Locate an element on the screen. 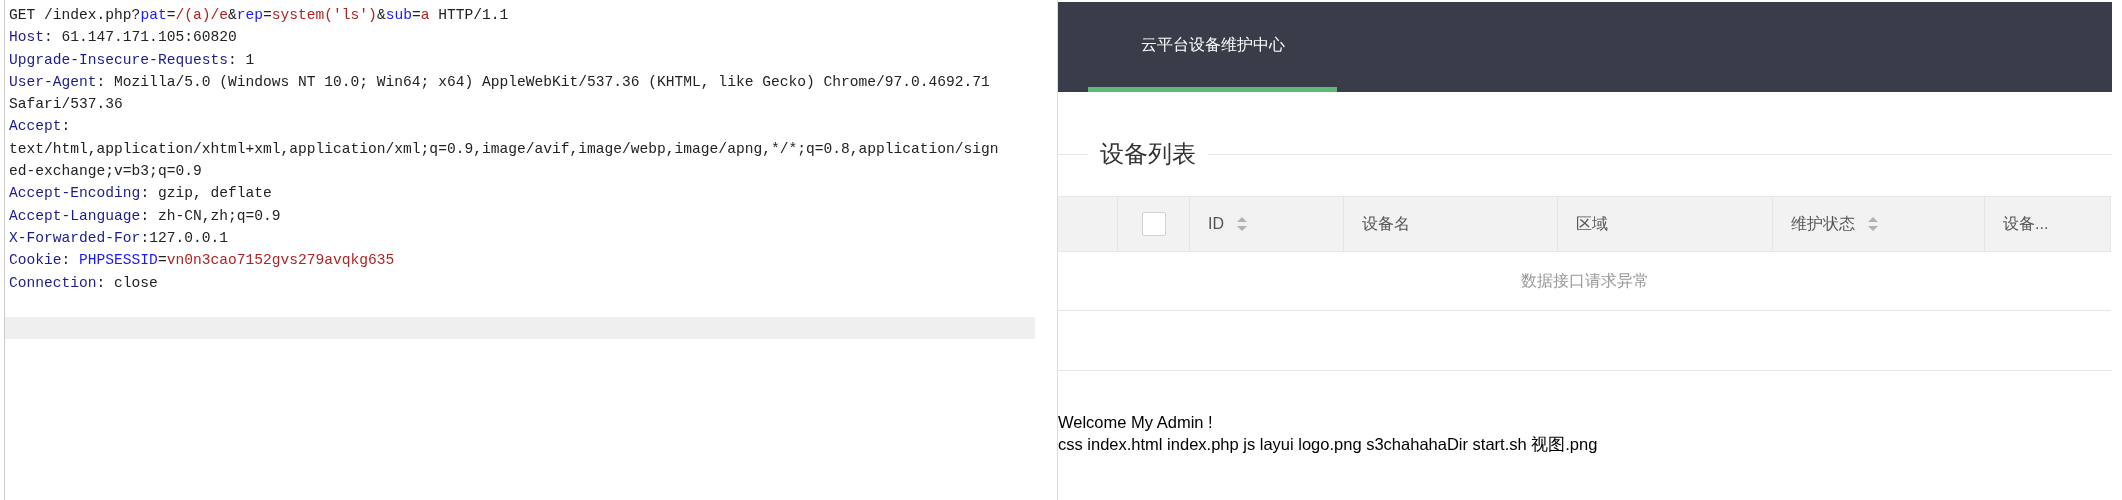 This screenshot has width=2122, height=500. request-line: Host: 61.147.171.105:60820 is located at coordinates (123, 38).